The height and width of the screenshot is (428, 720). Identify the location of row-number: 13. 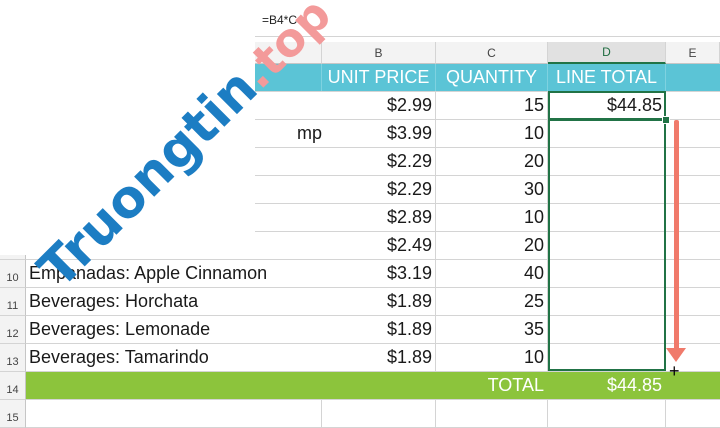
(13, 358).